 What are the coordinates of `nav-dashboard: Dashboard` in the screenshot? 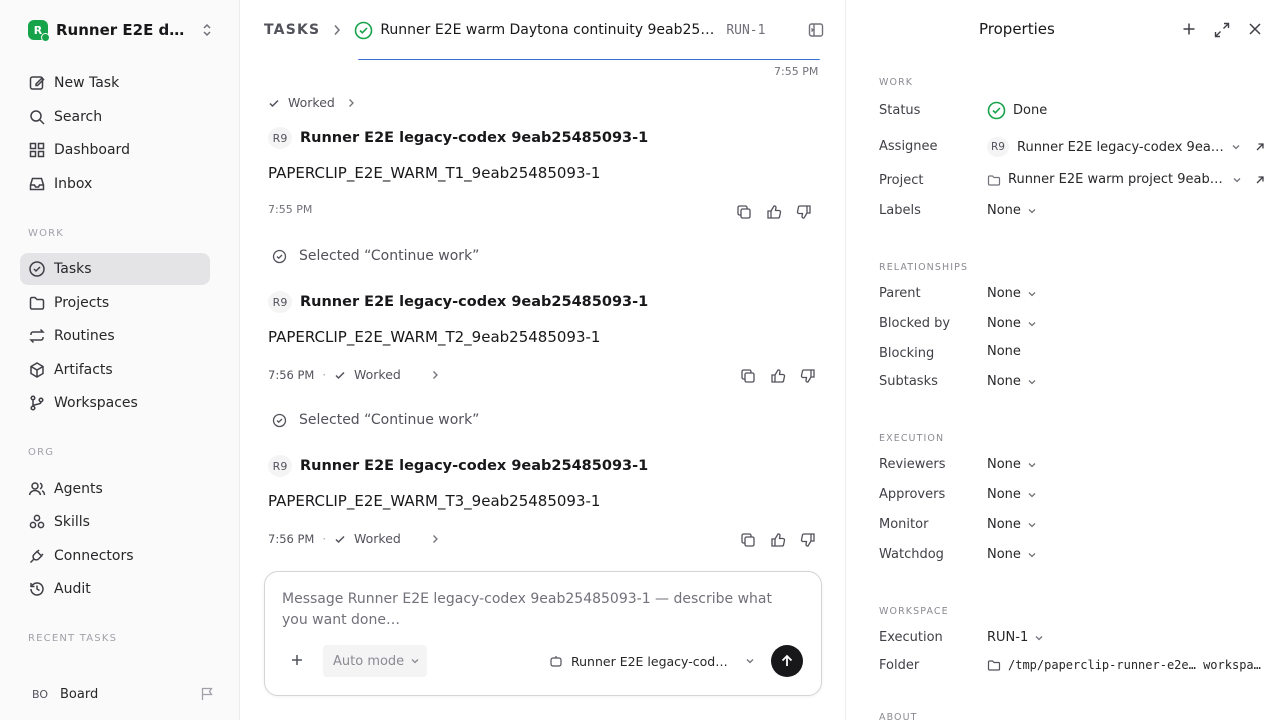 It's located at (115, 150).